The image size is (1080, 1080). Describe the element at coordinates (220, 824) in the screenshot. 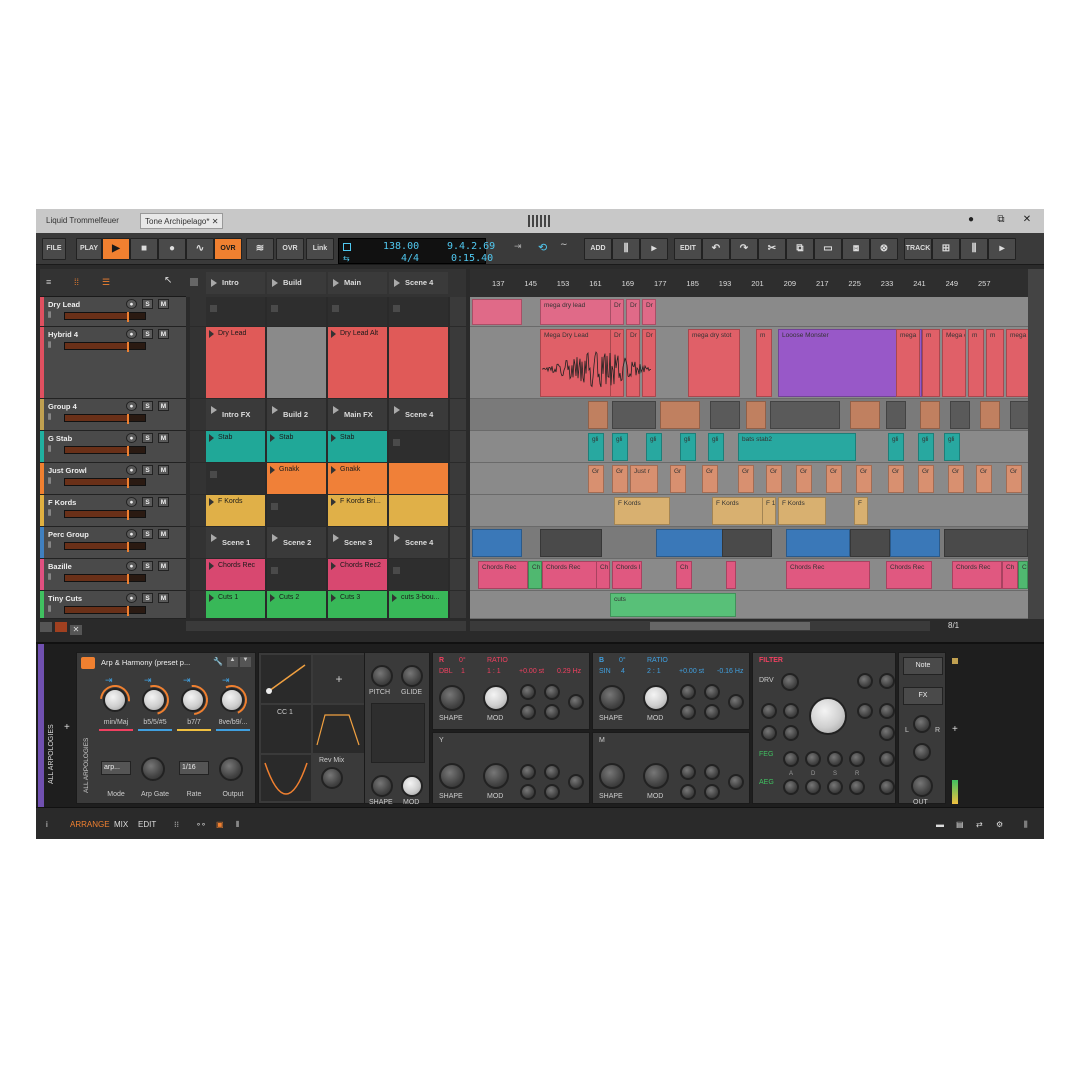

I see `device-panel-icon: ▣` at that location.